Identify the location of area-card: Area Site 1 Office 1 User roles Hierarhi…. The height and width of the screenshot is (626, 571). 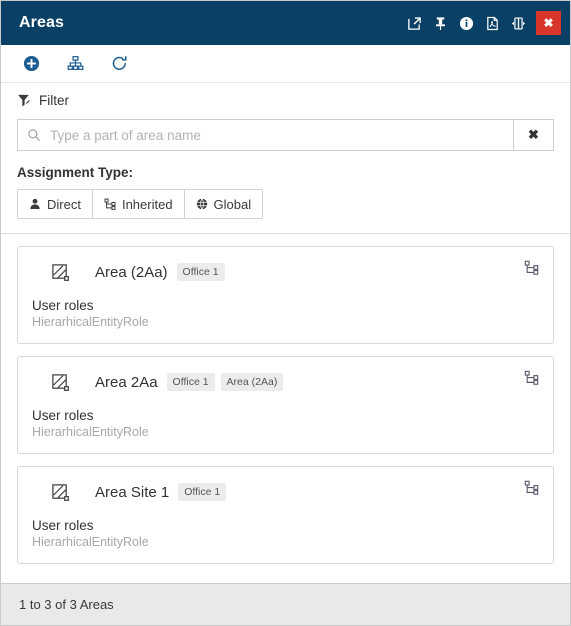
(285, 515).